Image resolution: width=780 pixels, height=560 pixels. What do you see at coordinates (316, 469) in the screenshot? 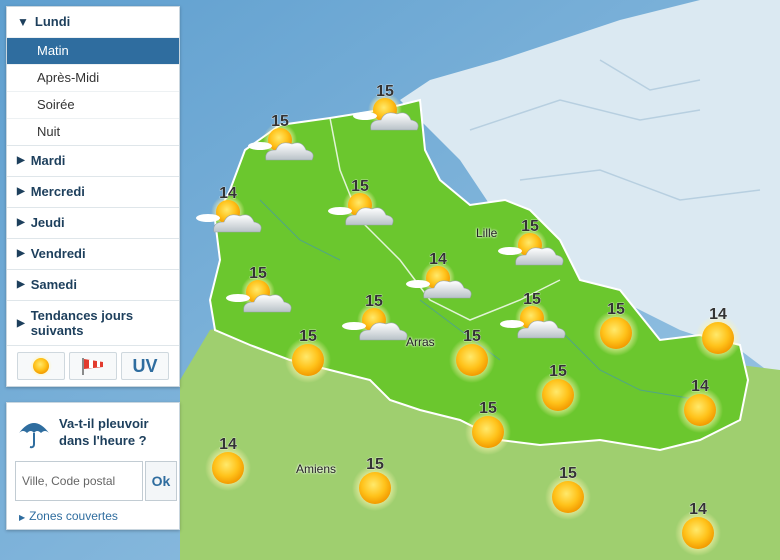
I see `city-amiens: Amiens` at bounding box center [316, 469].